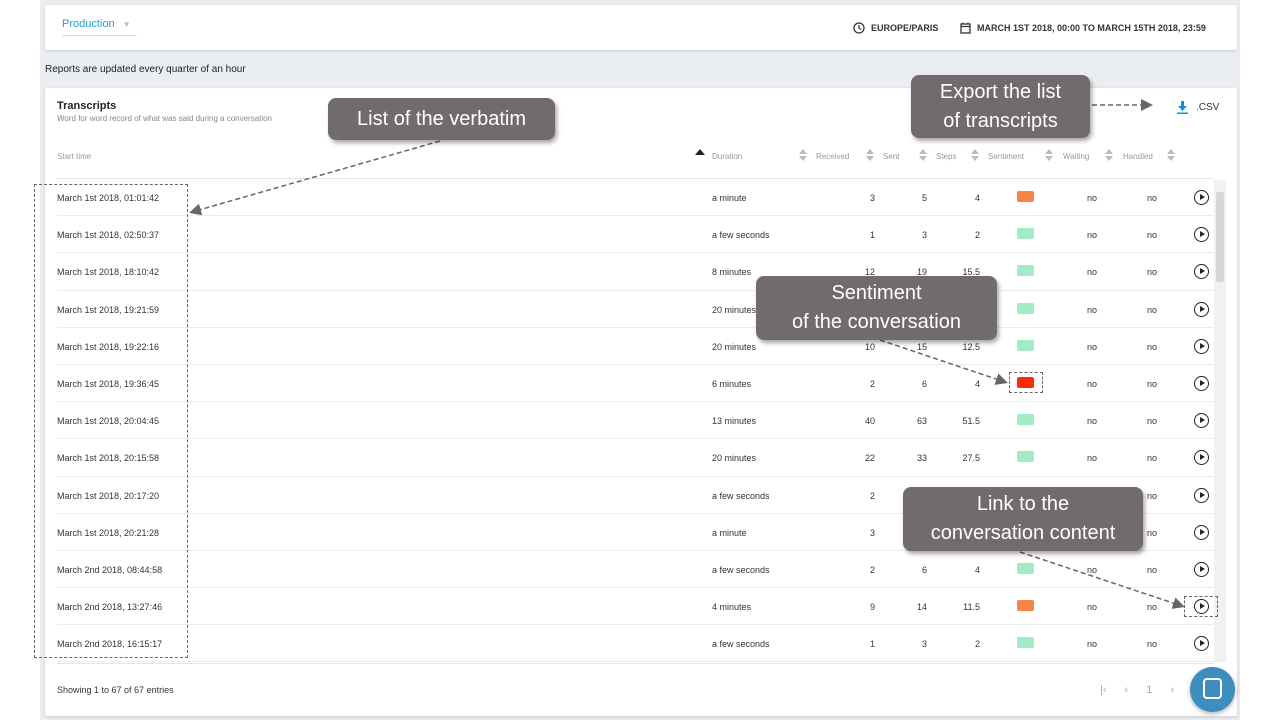 This screenshot has height=720, width=1280. What do you see at coordinates (1182, 107) in the screenshot?
I see `download-icon` at bounding box center [1182, 107].